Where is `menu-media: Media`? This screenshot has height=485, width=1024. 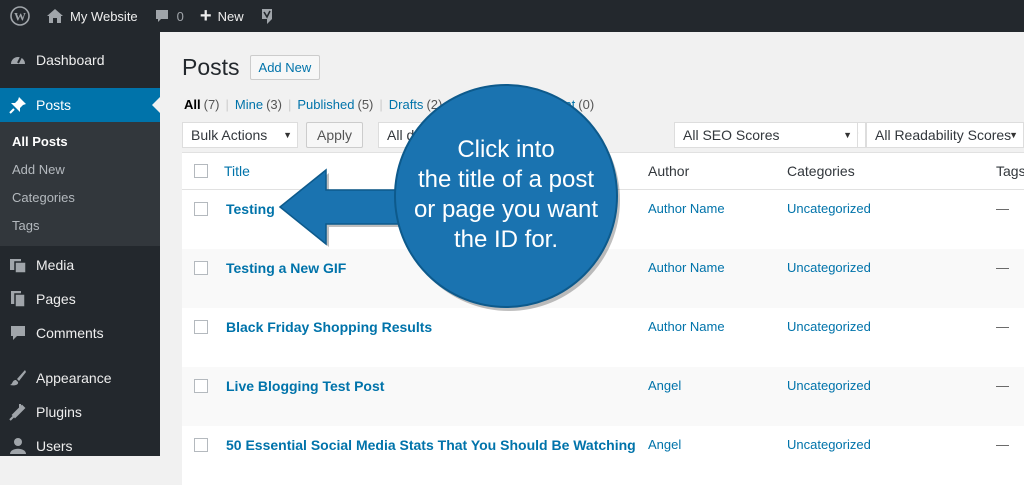 menu-media: Media is located at coordinates (80, 265).